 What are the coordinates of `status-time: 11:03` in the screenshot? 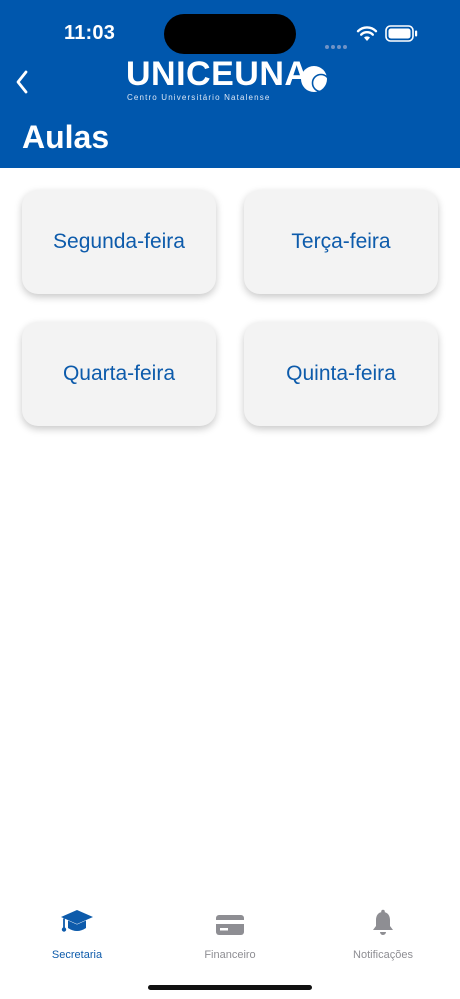 It's located at (90, 33).